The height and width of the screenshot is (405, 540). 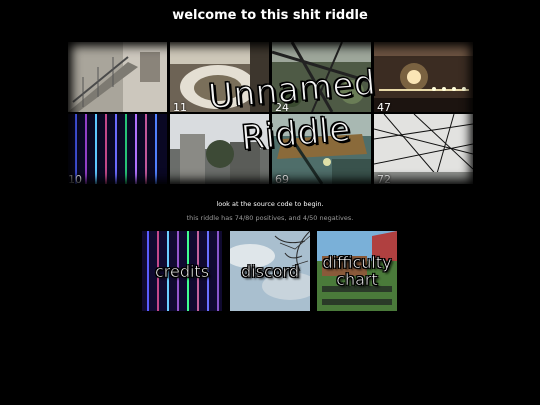 I want to click on difficulty-chart-label: difficulty chart, so click(x=357, y=271).